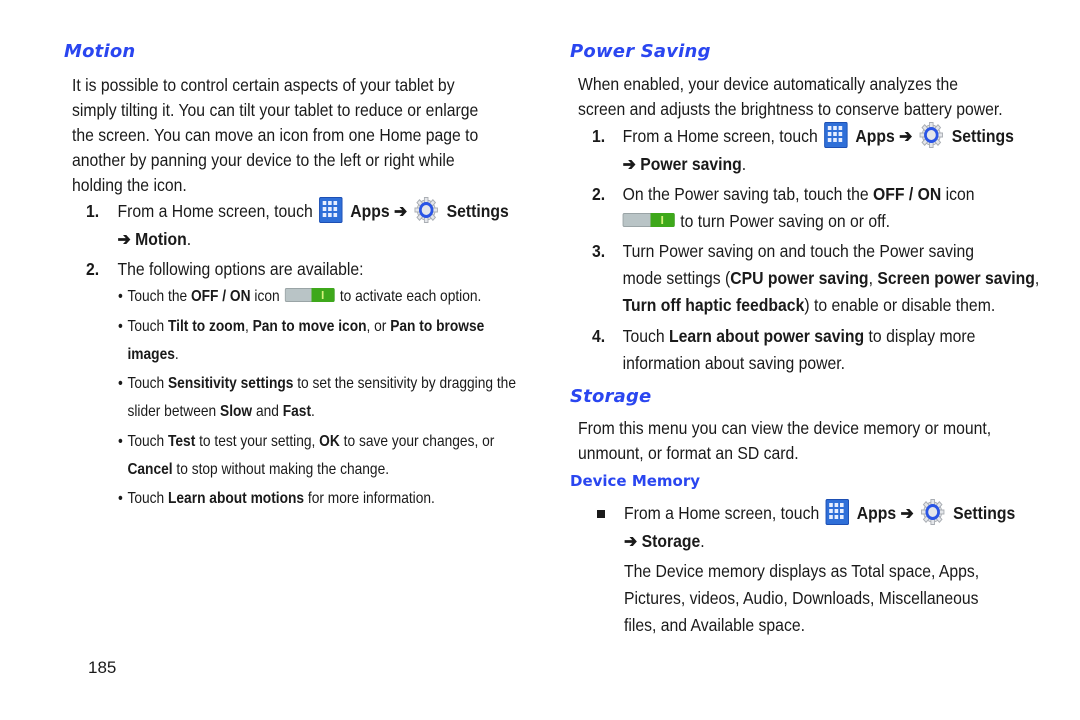 Image resolution: width=1080 pixels, height=720 pixels. Describe the element at coordinates (688, 453) in the screenshot. I see `storage-intro-line: unmount, or format an SD card.` at that location.